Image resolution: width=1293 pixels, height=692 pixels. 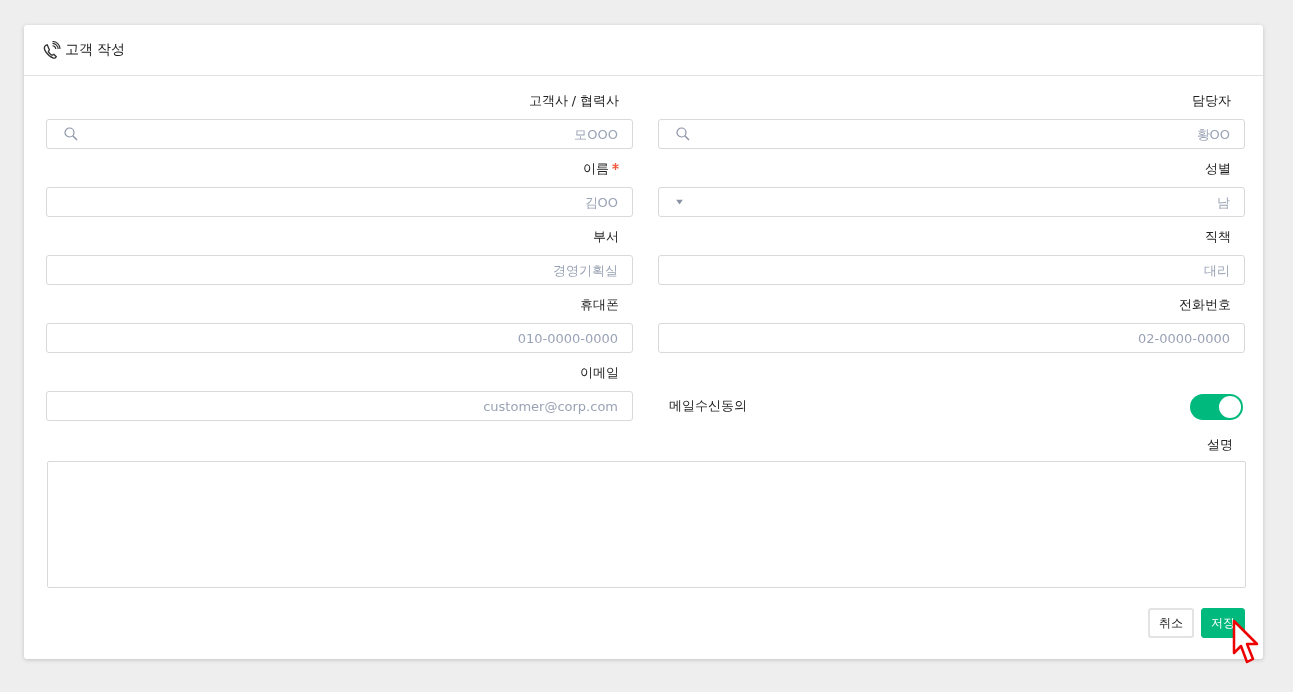 I want to click on field-label: 담당자, so click(x=1211, y=101).